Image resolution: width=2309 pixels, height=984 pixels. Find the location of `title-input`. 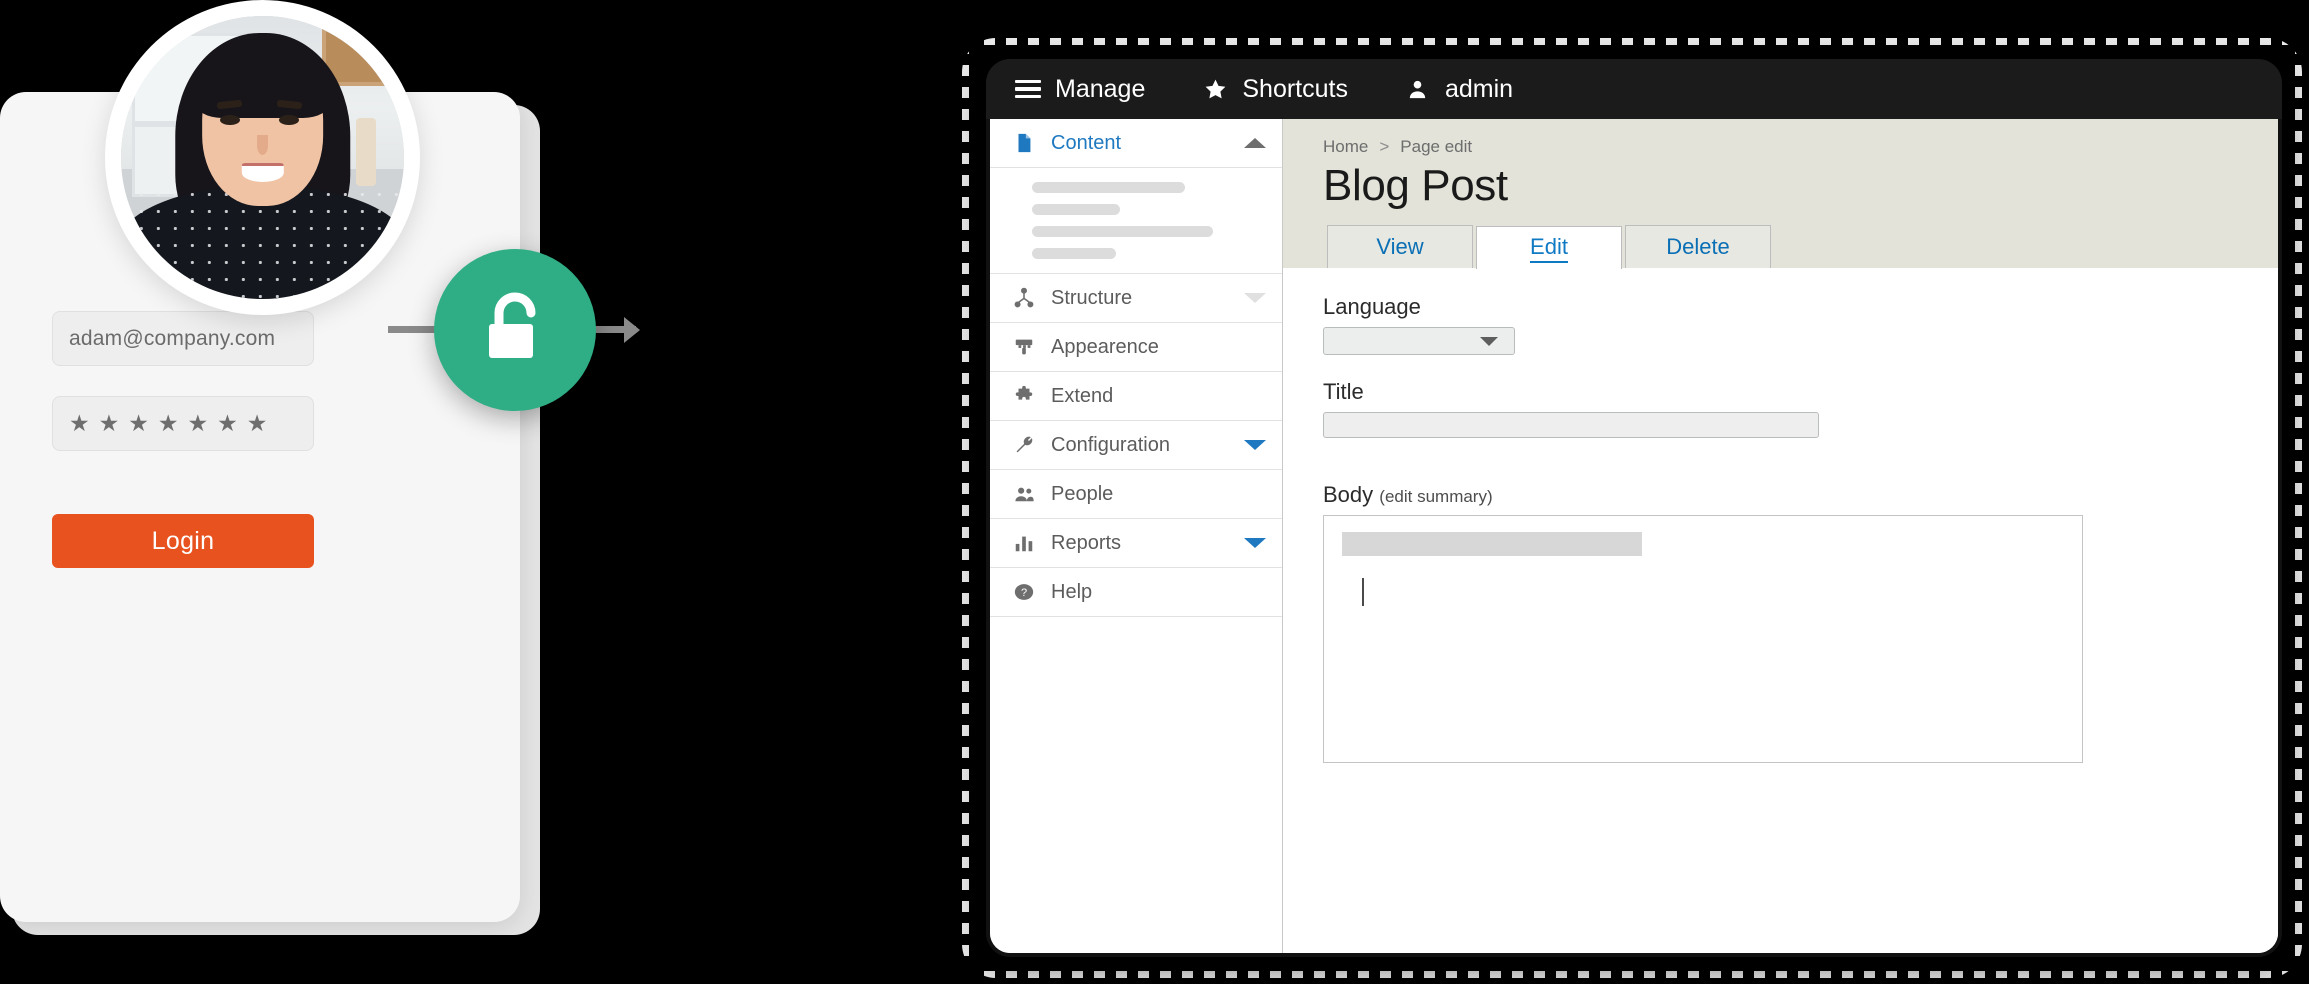

title-input is located at coordinates (1571, 425).